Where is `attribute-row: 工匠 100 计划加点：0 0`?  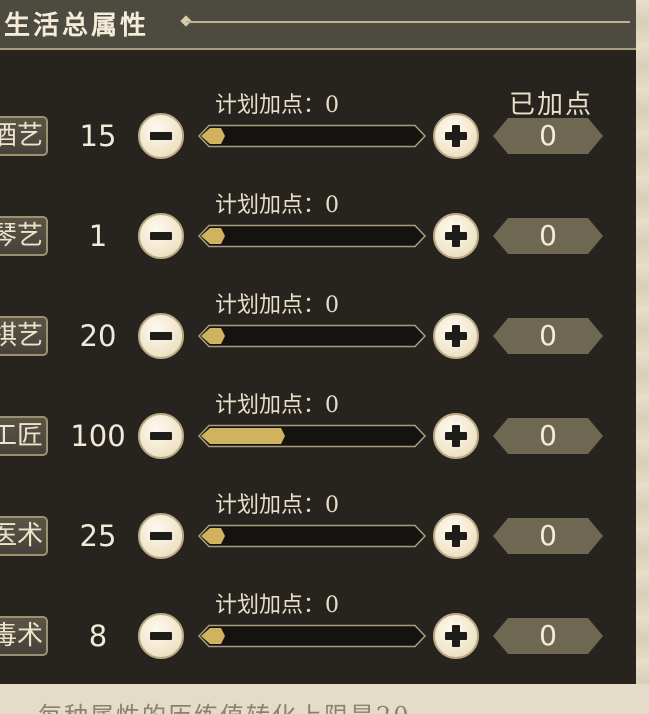
attribute-row: 工匠 100 计划加点：0 0 is located at coordinates (318, 446).